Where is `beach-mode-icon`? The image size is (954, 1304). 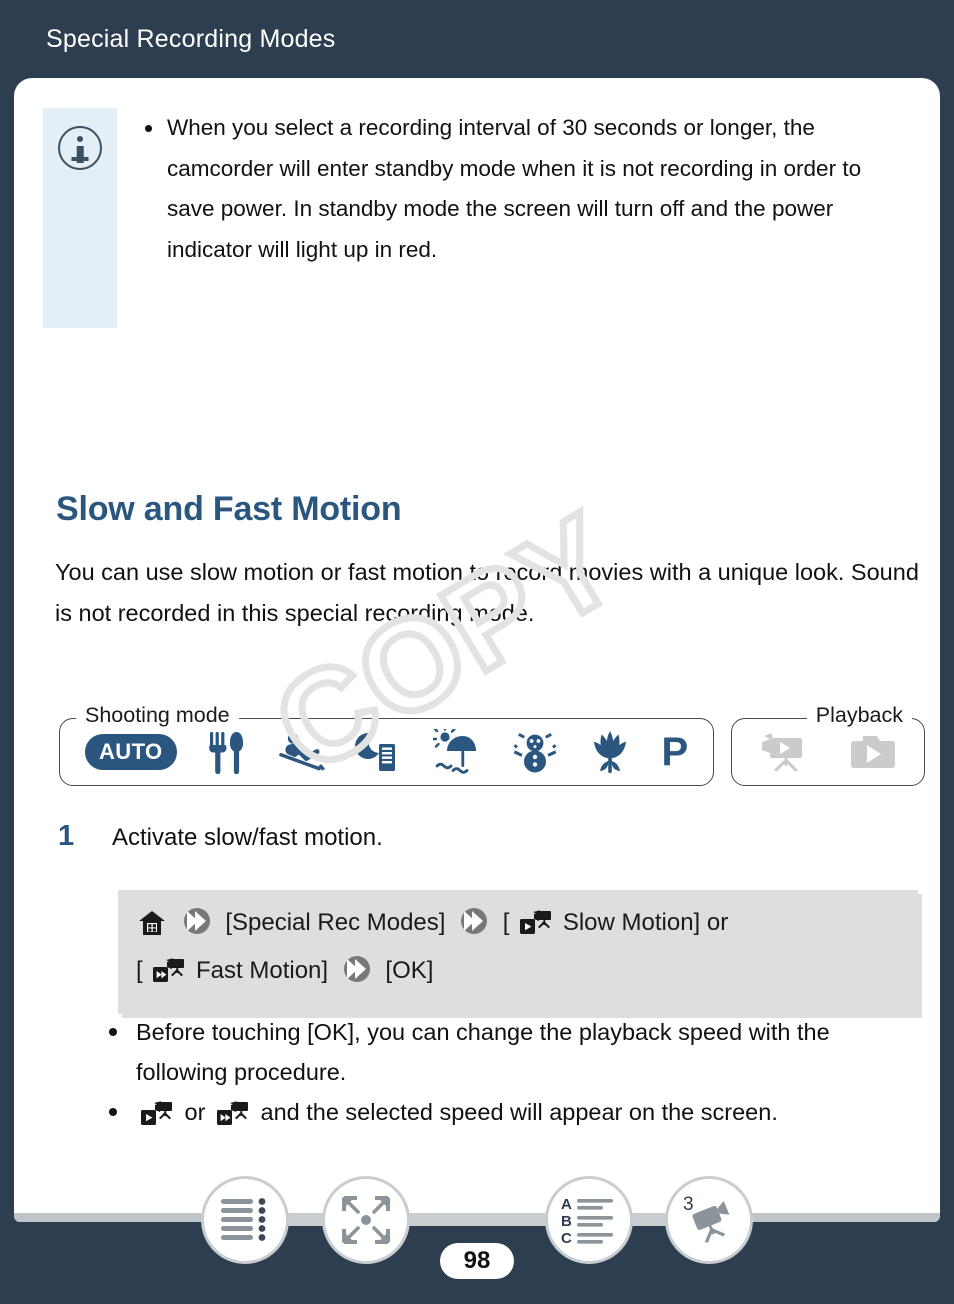
beach-mode-icon is located at coordinates (457, 752).